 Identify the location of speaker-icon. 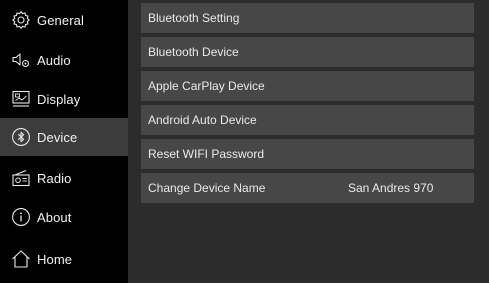
(21, 60).